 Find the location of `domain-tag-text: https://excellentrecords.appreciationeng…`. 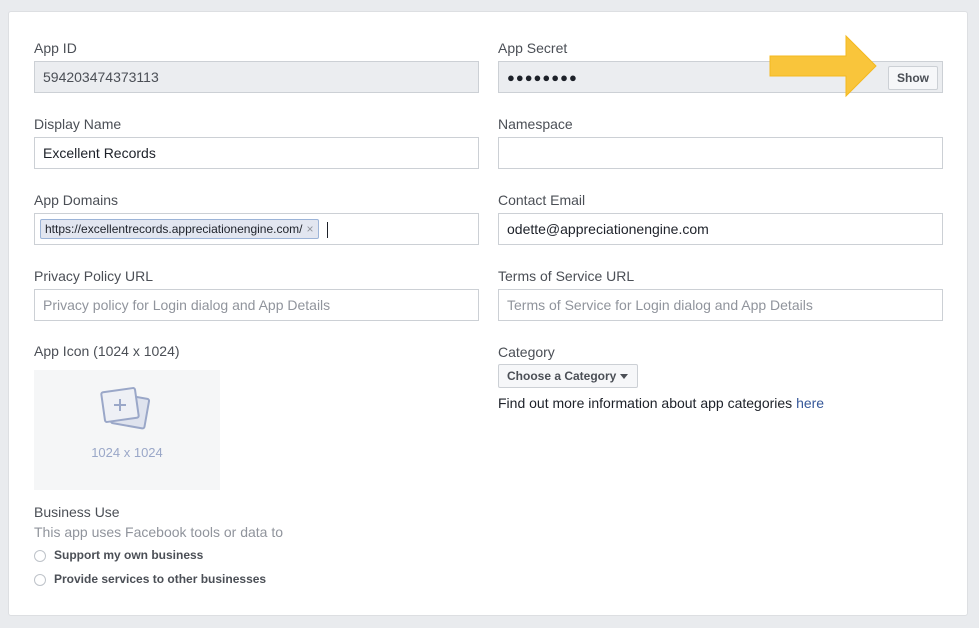

domain-tag-text: https://excellentrecords.appreciationeng… is located at coordinates (174, 229).